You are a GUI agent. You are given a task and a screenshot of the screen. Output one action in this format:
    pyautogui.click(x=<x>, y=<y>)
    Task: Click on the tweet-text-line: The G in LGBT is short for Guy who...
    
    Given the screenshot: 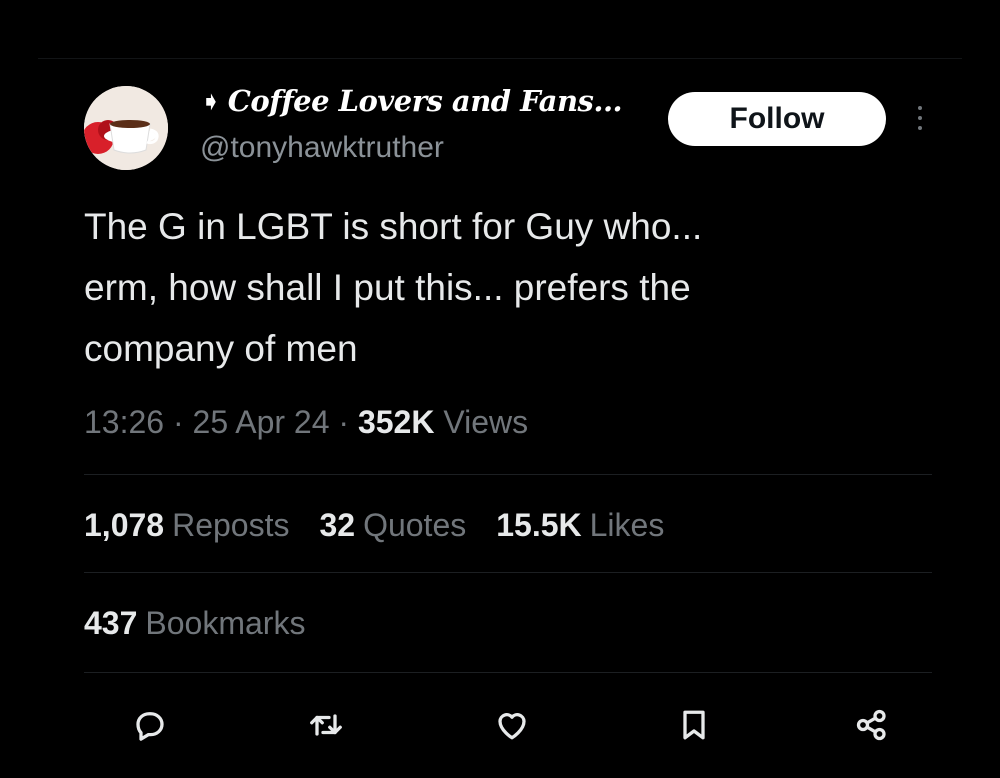 What is the action you would take?
    pyautogui.click(x=393, y=226)
    